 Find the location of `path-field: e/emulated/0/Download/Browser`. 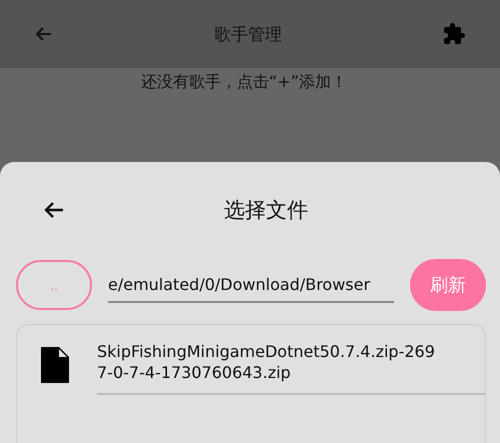

path-field: e/emulated/0/Download/Browser is located at coordinates (251, 285).